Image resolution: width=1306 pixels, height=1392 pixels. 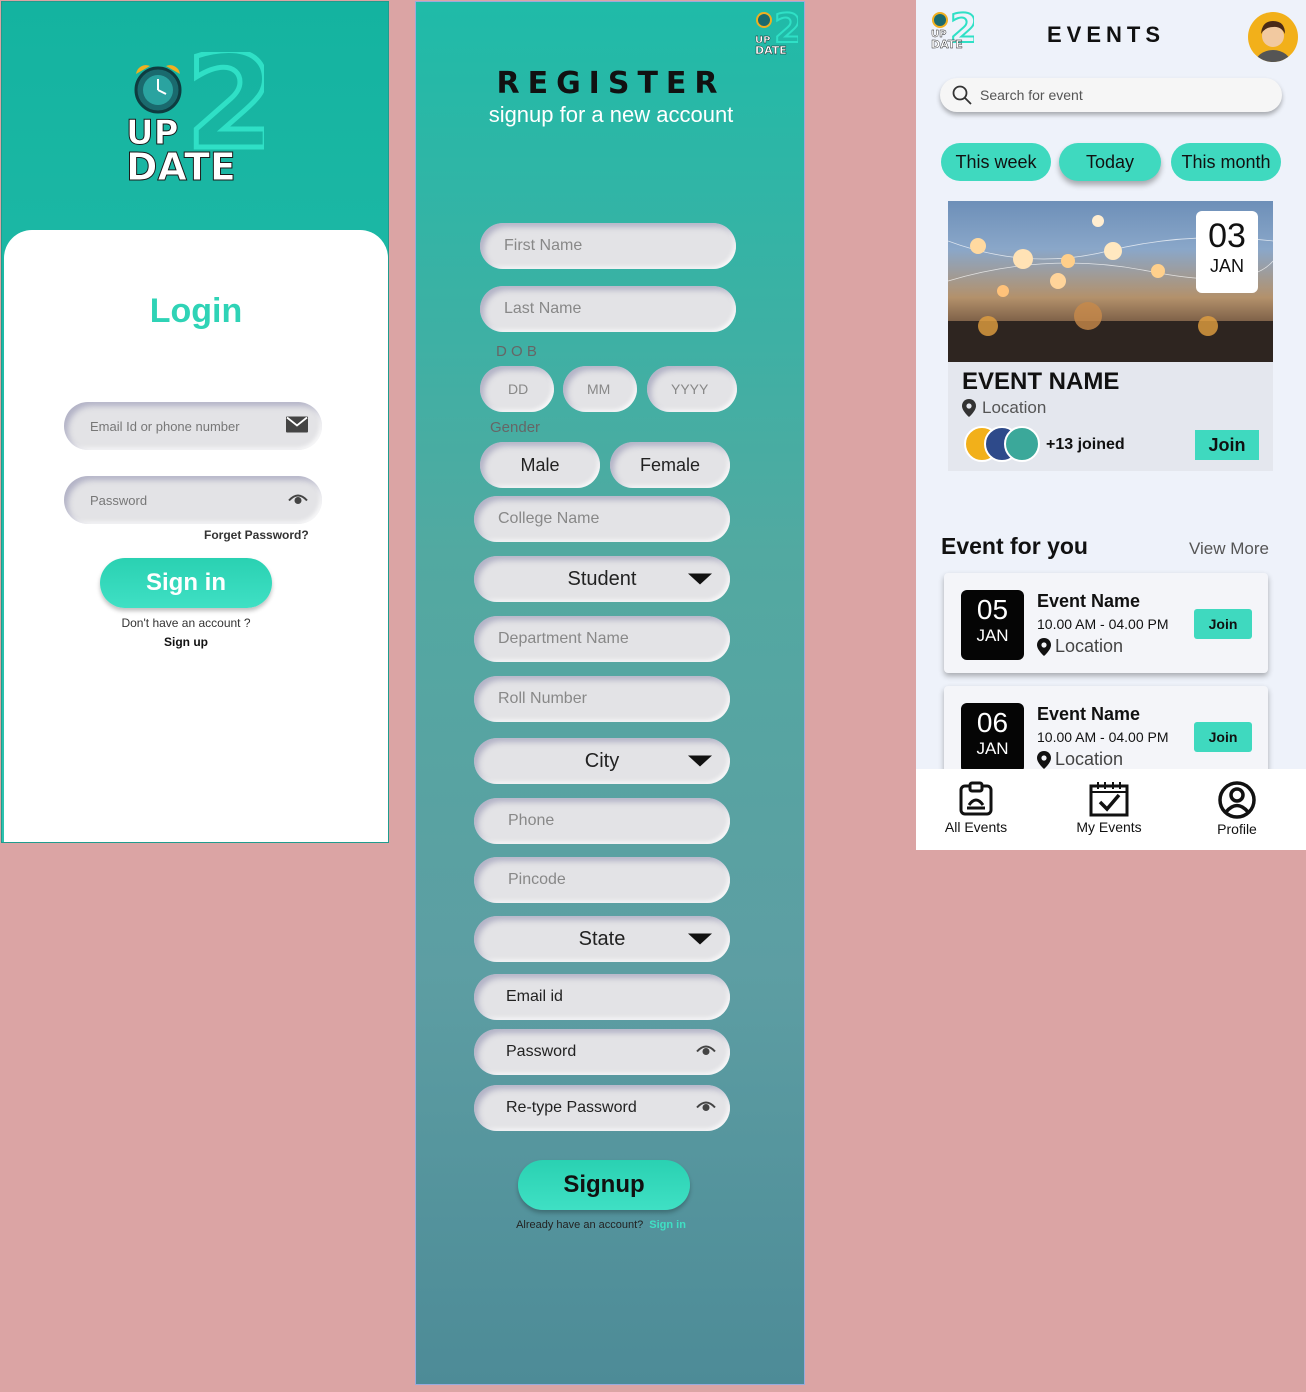 What do you see at coordinates (297, 426) in the screenshot?
I see `mail-icon` at bounding box center [297, 426].